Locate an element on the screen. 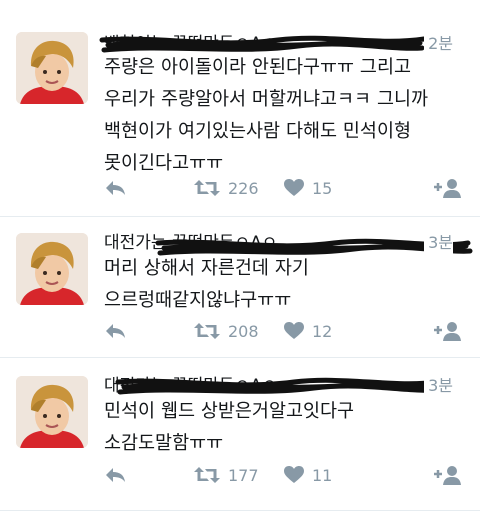 The width and height of the screenshot is (480, 519). tweet-text-line: 백현이가 여기있는사람 다해도 민석이형 is located at coordinates (257, 131).